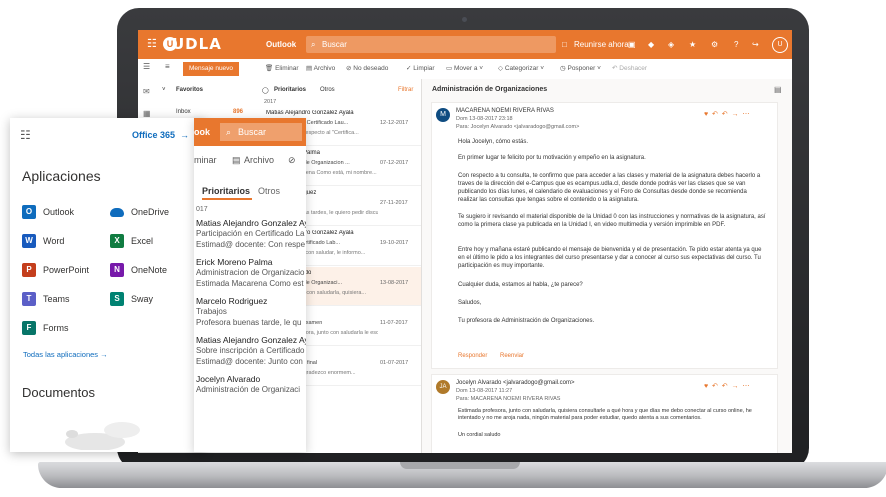 Image resolution: width=886 pixels, height=497 pixels. I want to click on settings-icon: ⚙, so click(714, 44).